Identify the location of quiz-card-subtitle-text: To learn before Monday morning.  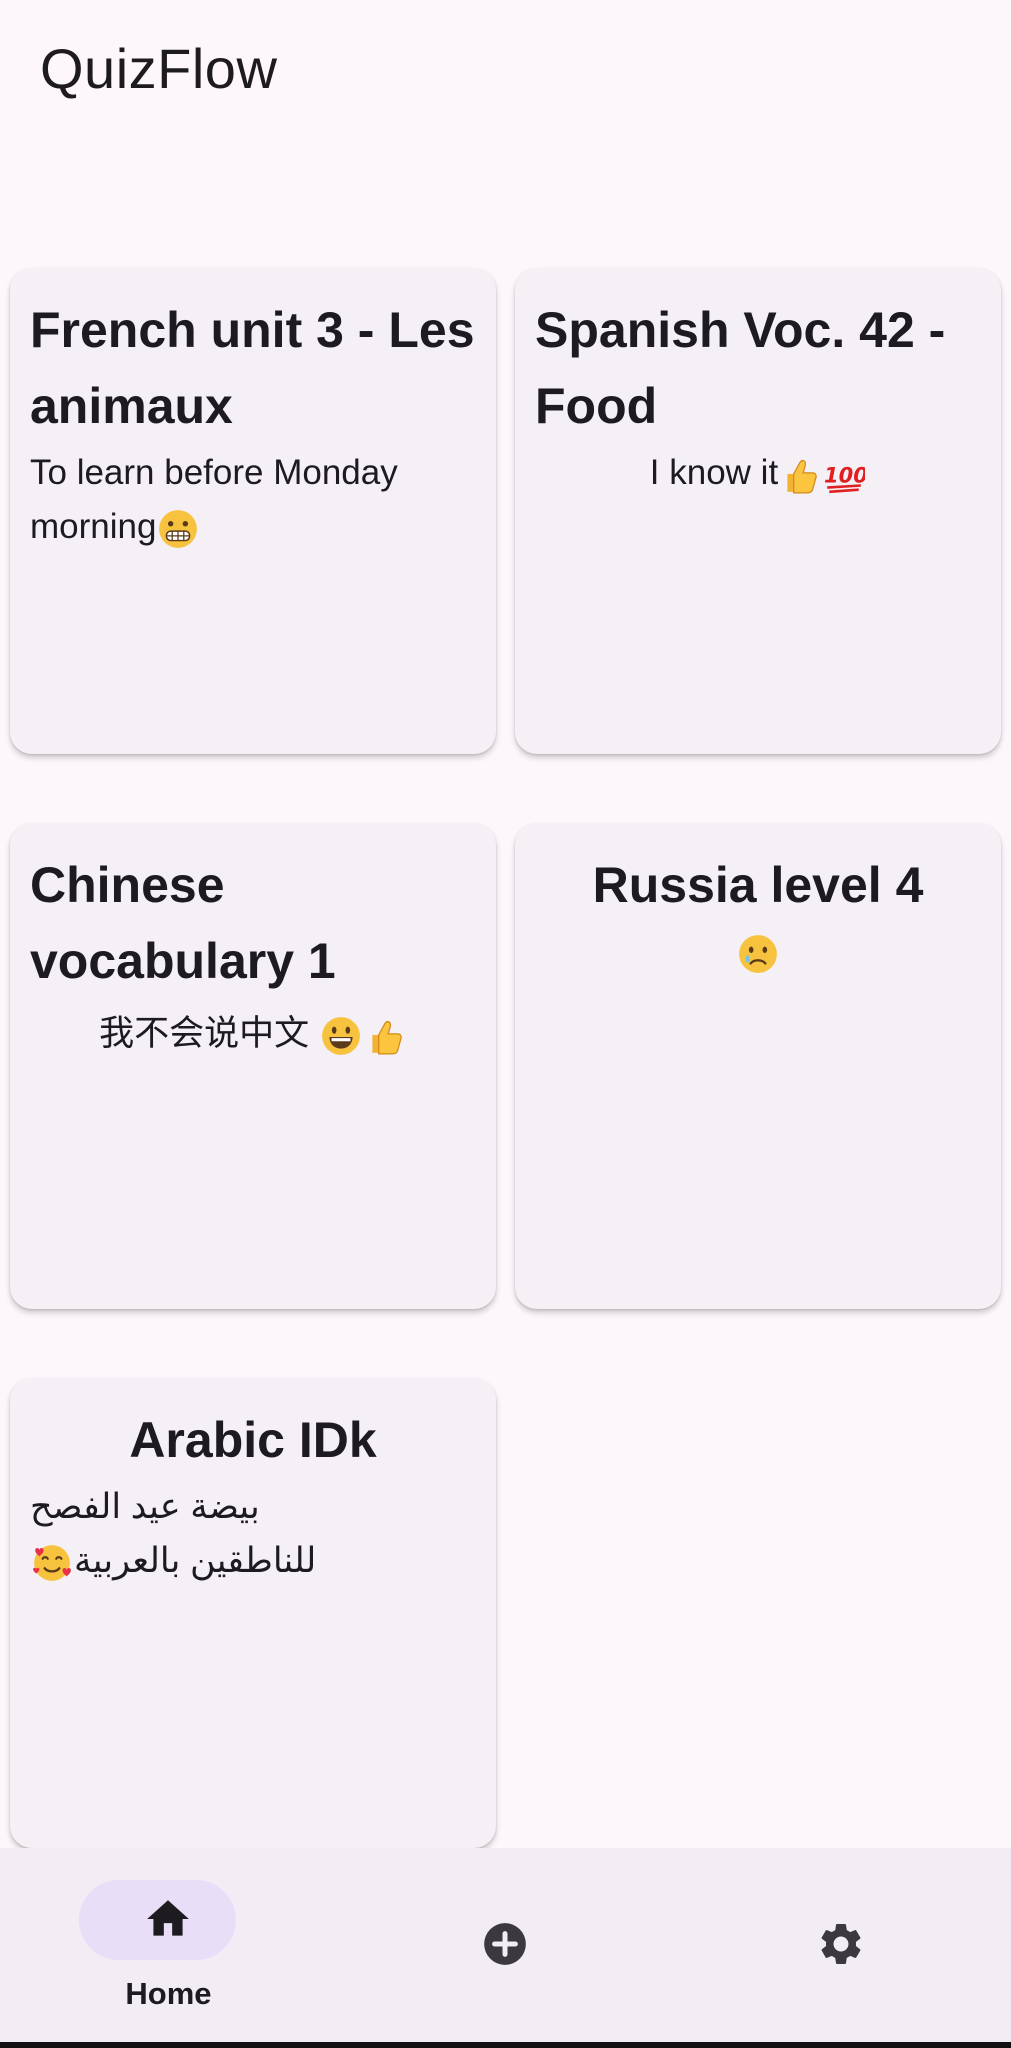
(214, 499).